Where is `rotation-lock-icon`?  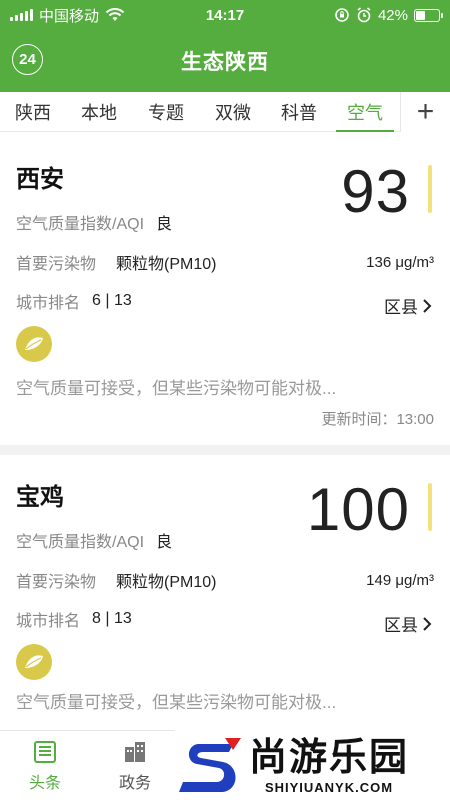
rotation-lock-icon is located at coordinates (342, 15).